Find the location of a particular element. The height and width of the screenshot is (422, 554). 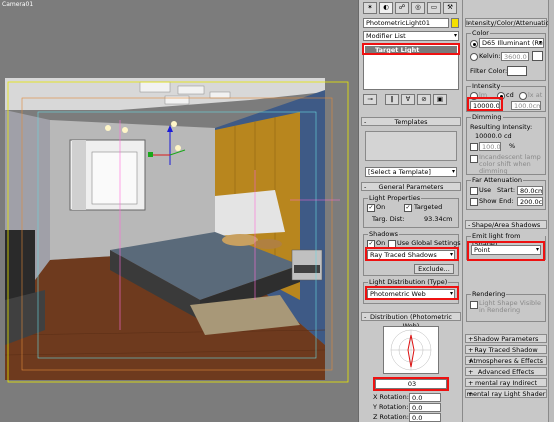

utilities-tab-icon: ⚒ is located at coordinates (450, 8).